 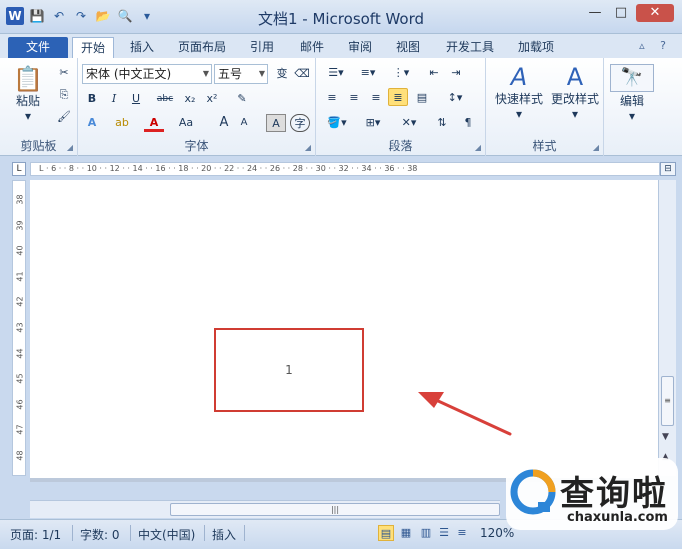 I want to click on character-shading-button: A, so click(x=276, y=123).